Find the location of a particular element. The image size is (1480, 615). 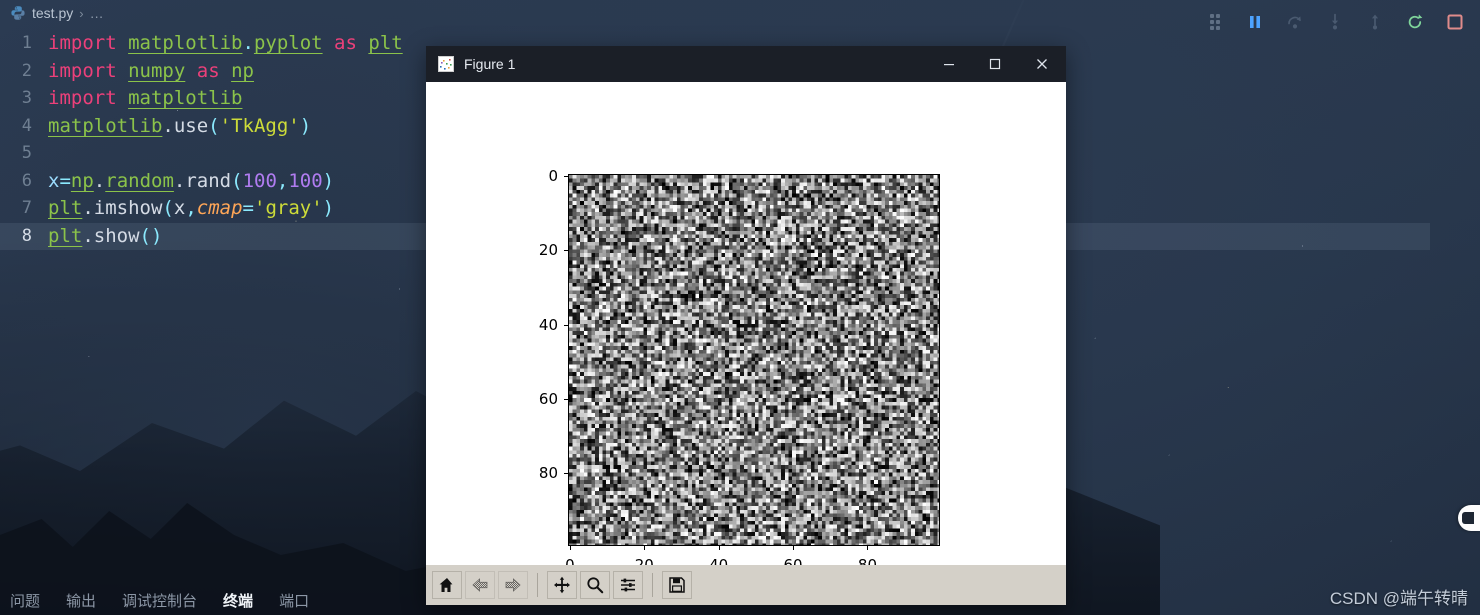

code-token: use is located at coordinates (191, 125).